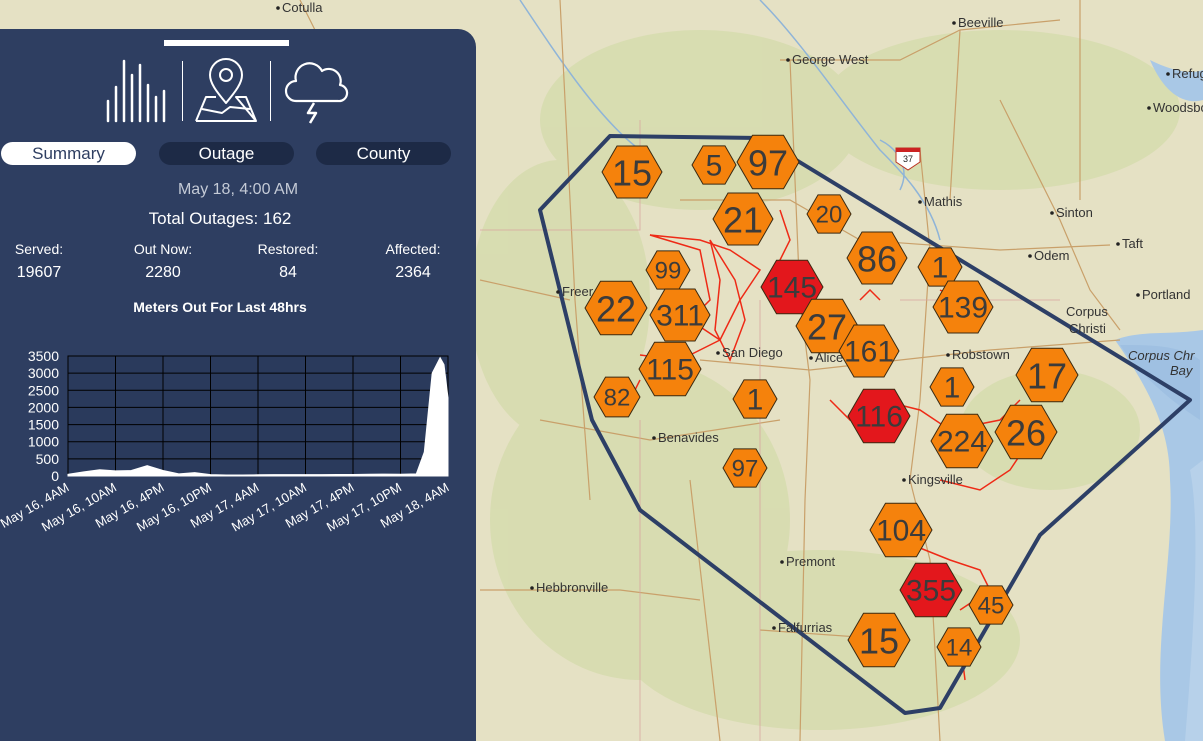 This screenshot has width=1203, height=741. What do you see at coordinates (1166, 294) in the screenshot?
I see `place-label: Portland` at bounding box center [1166, 294].